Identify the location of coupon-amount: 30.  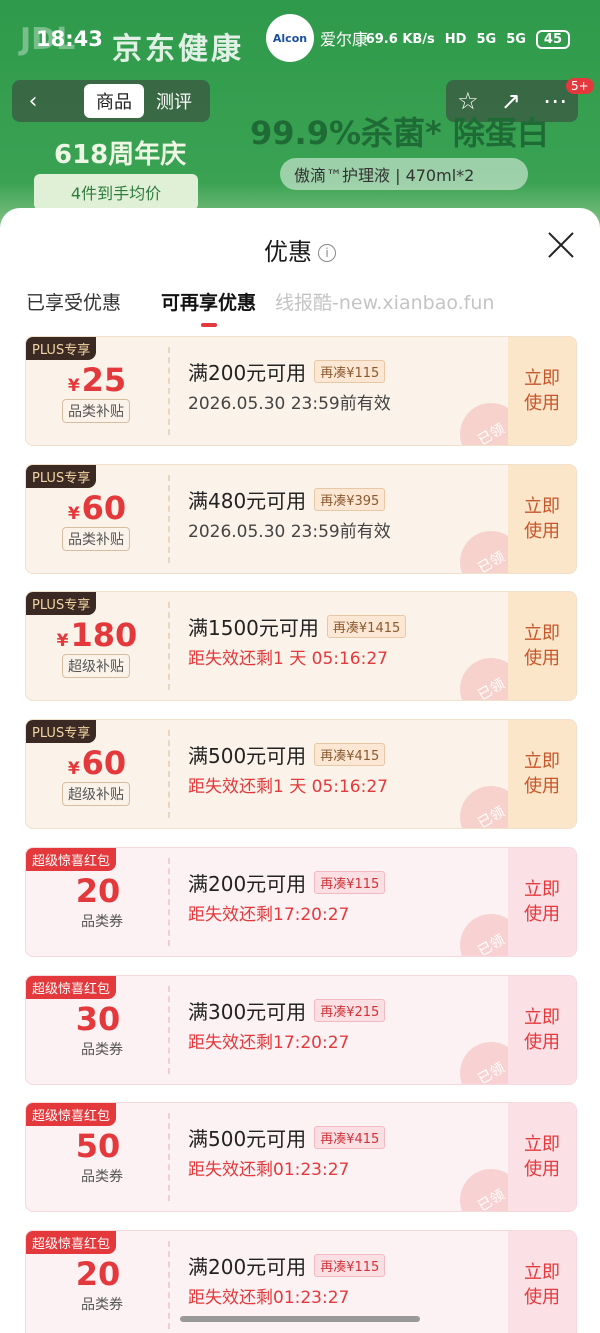
(97, 1019).